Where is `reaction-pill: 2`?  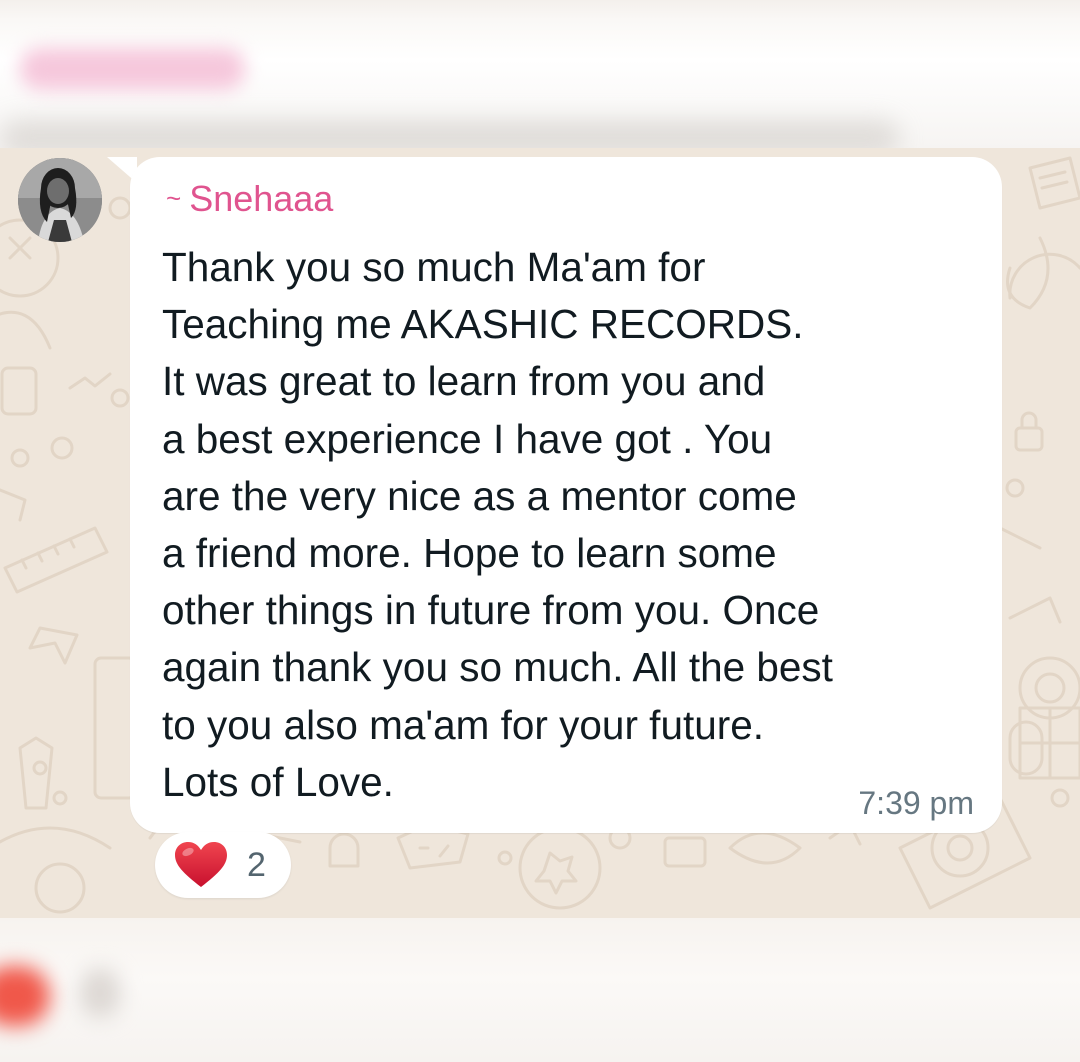
reaction-pill: 2 is located at coordinates (223, 865).